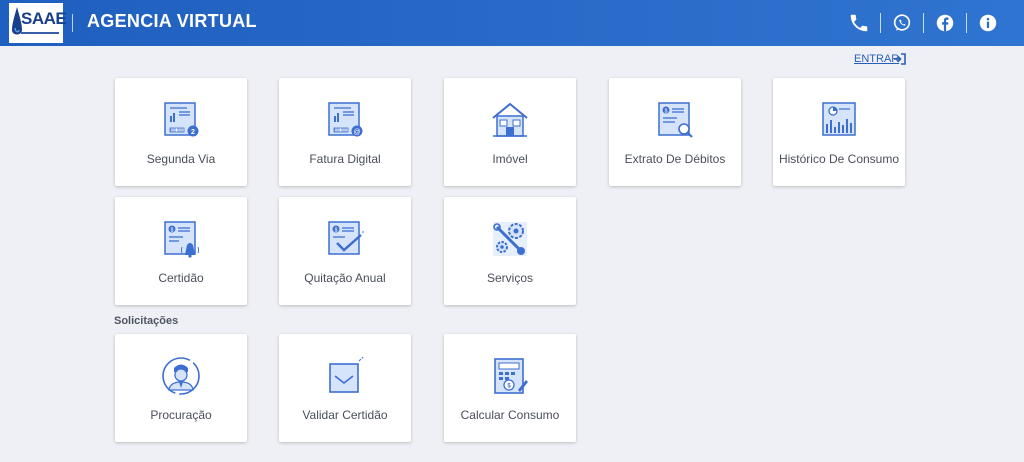 The width and height of the screenshot is (1024, 462). I want to click on card-certidao: $ Certidão, so click(181, 251).